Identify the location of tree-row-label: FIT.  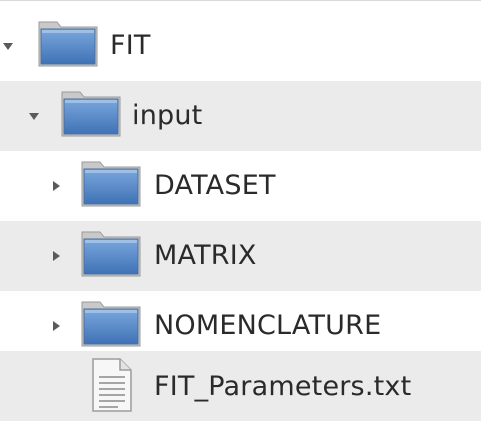
(130, 45).